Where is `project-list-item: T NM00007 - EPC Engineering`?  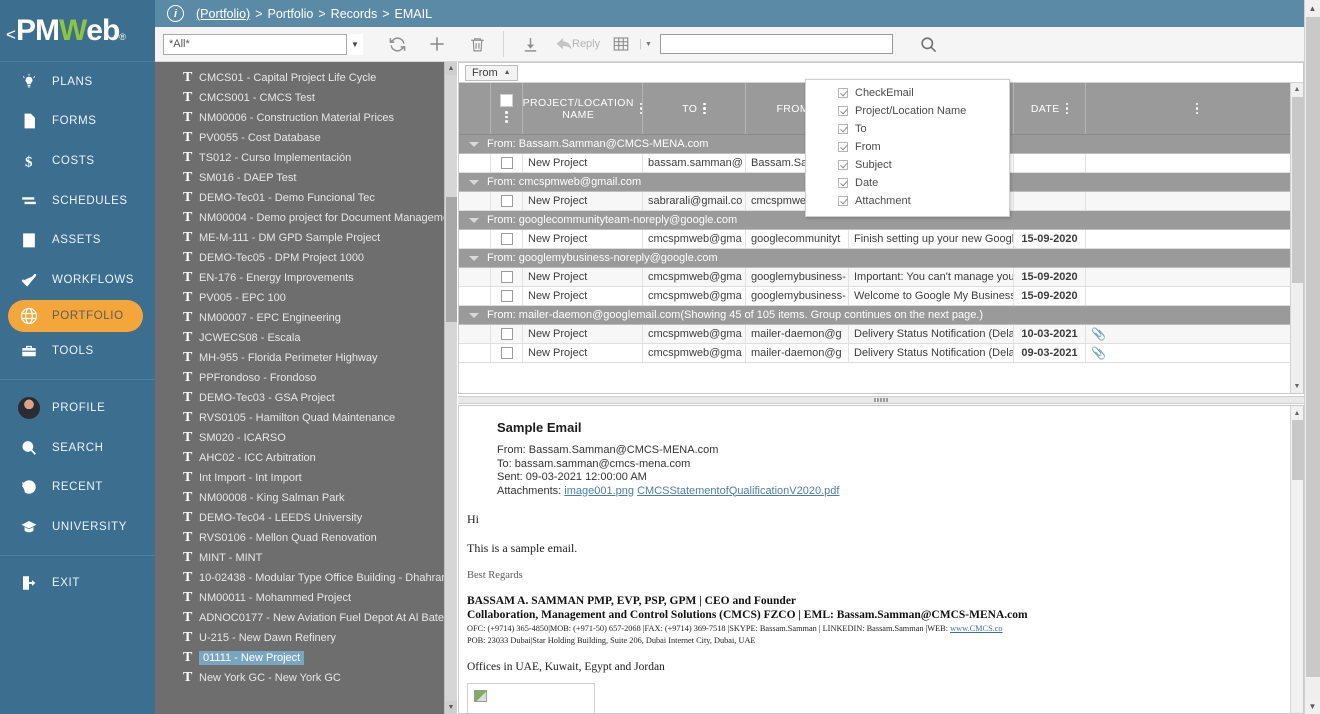
project-list-item: T NM00007 - EPC Engineering is located at coordinates (306, 318).